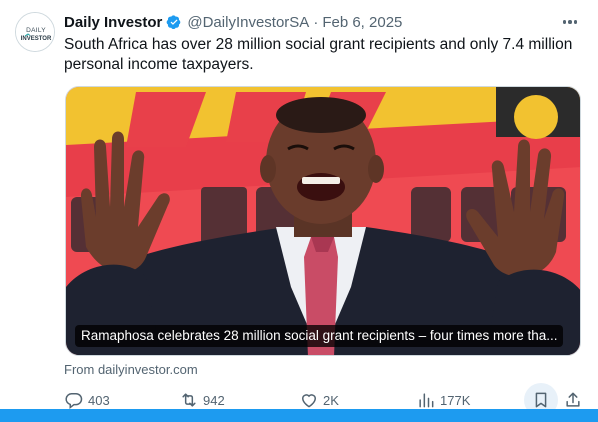 The width and height of the screenshot is (598, 422). I want to click on verified-badge-icon, so click(174, 22).